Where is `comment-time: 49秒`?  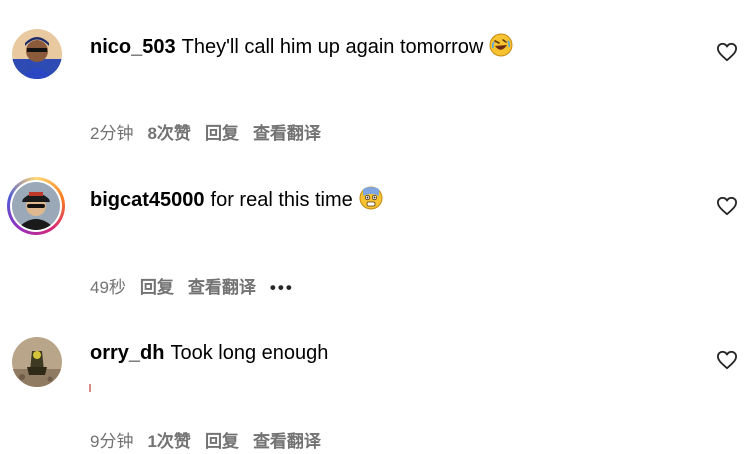 comment-time: 49秒 is located at coordinates (108, 287).